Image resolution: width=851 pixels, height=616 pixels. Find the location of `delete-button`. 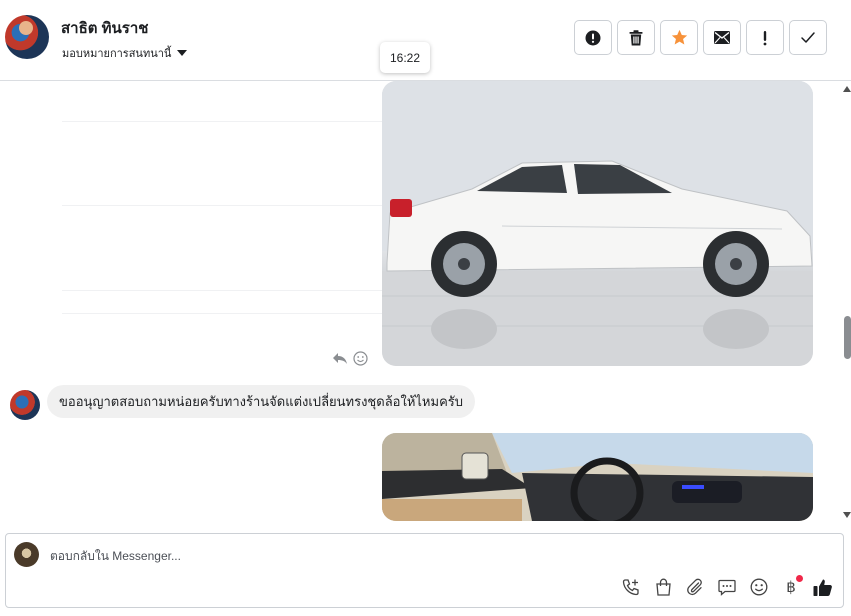

delete-button is located at coordinates (636, 37).